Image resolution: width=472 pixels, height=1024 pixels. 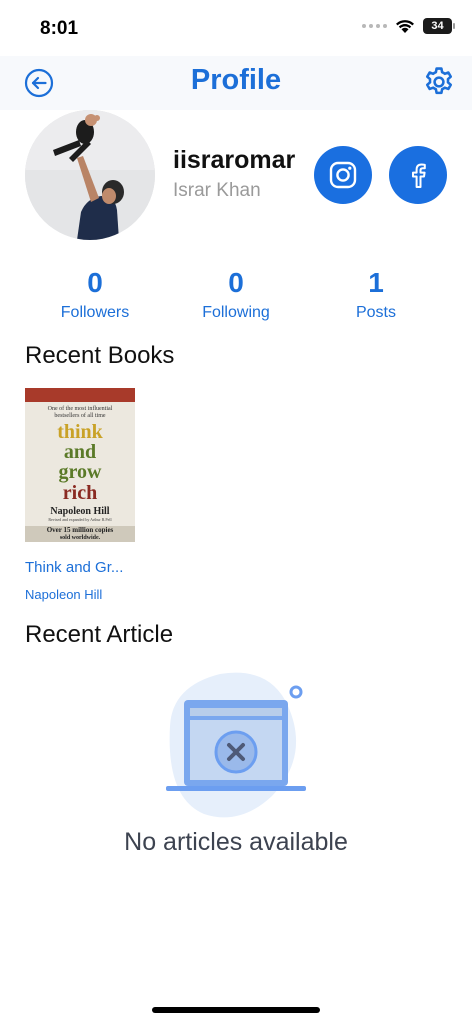 I want to click on username: iisraromar, so click(x=234, y=160).